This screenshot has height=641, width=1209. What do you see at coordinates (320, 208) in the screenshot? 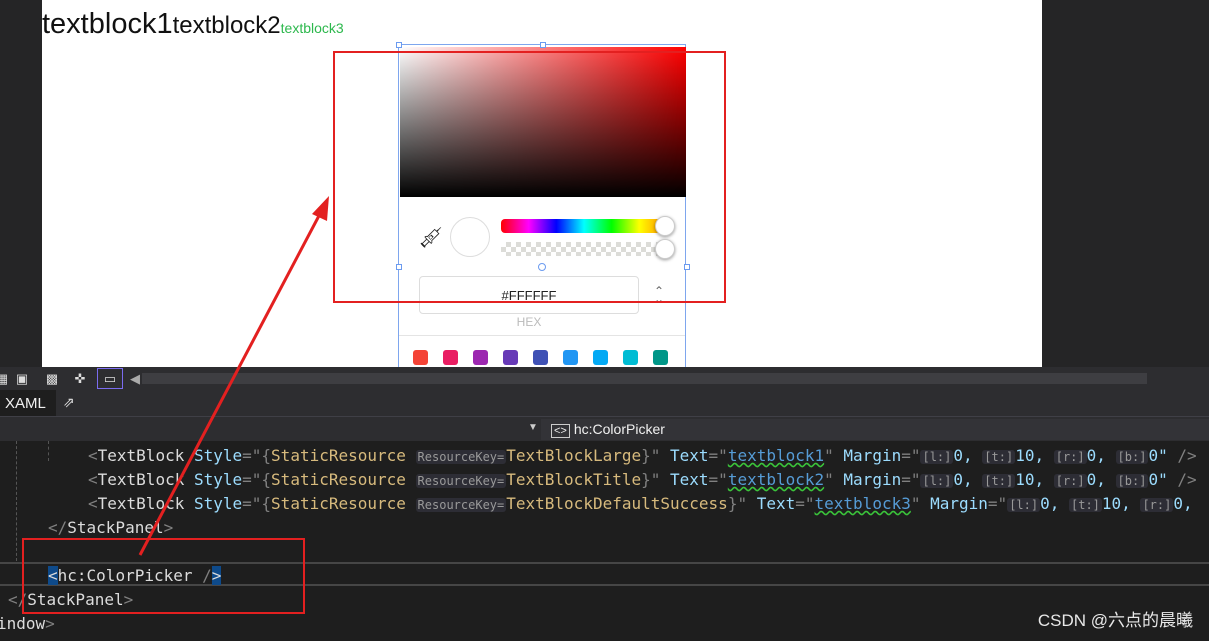
I see `arrow-head` at bounding box center [320, 208].